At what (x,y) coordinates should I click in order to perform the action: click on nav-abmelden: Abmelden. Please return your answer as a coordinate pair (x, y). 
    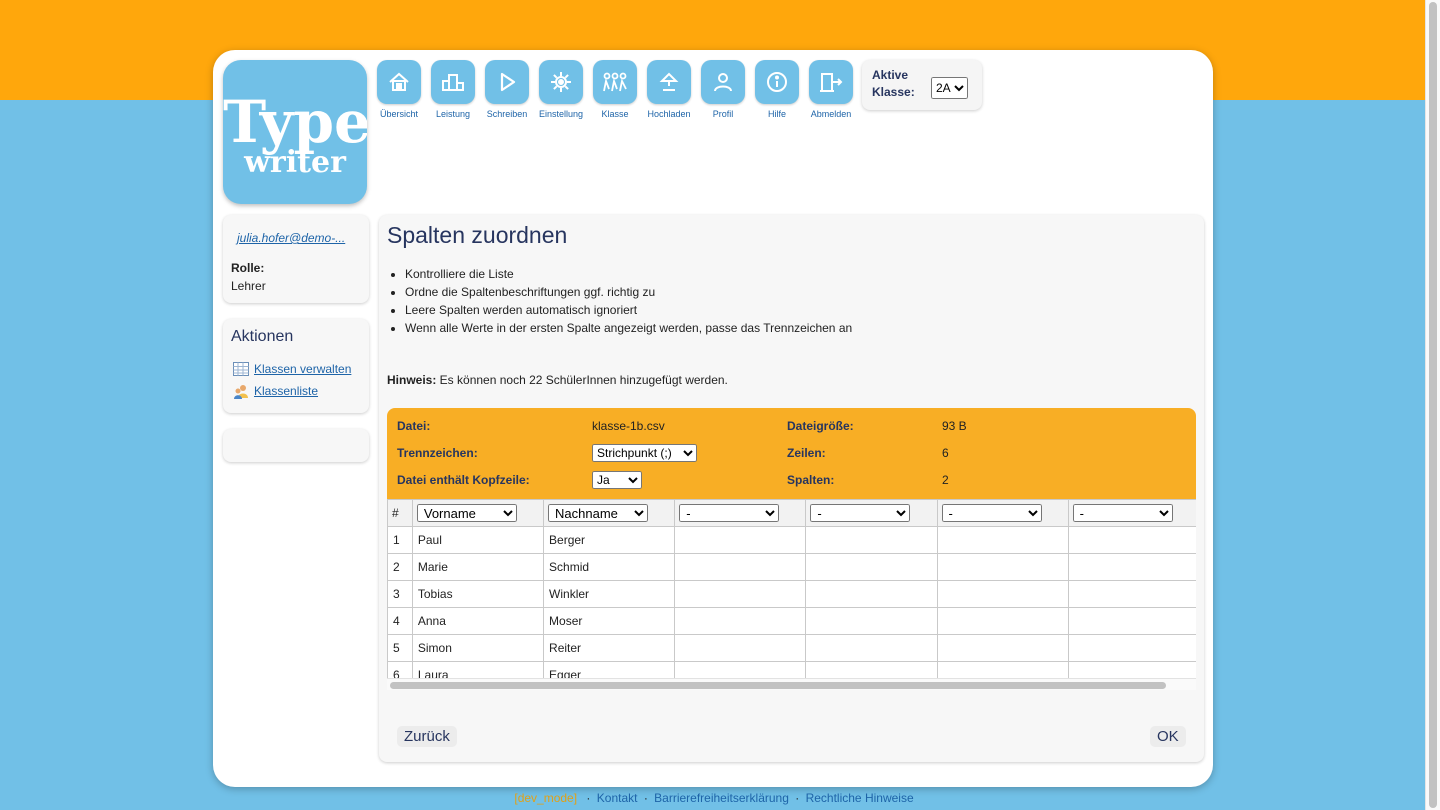
    Looking at the image, I should click on (831, 89).